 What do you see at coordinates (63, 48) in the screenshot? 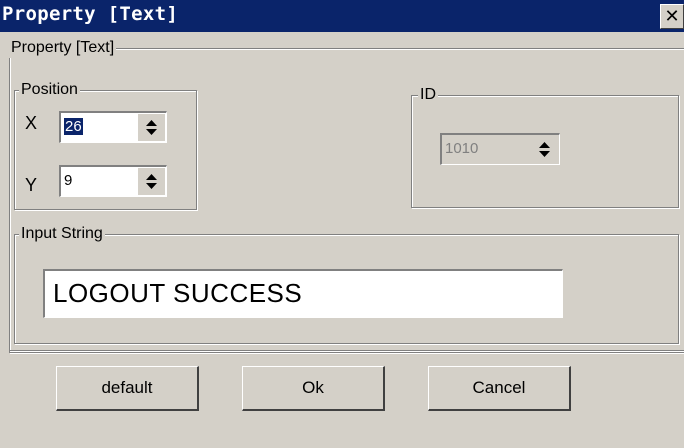
I see `property-group-legend: Property [Text]` at bounding box center [63, 48].